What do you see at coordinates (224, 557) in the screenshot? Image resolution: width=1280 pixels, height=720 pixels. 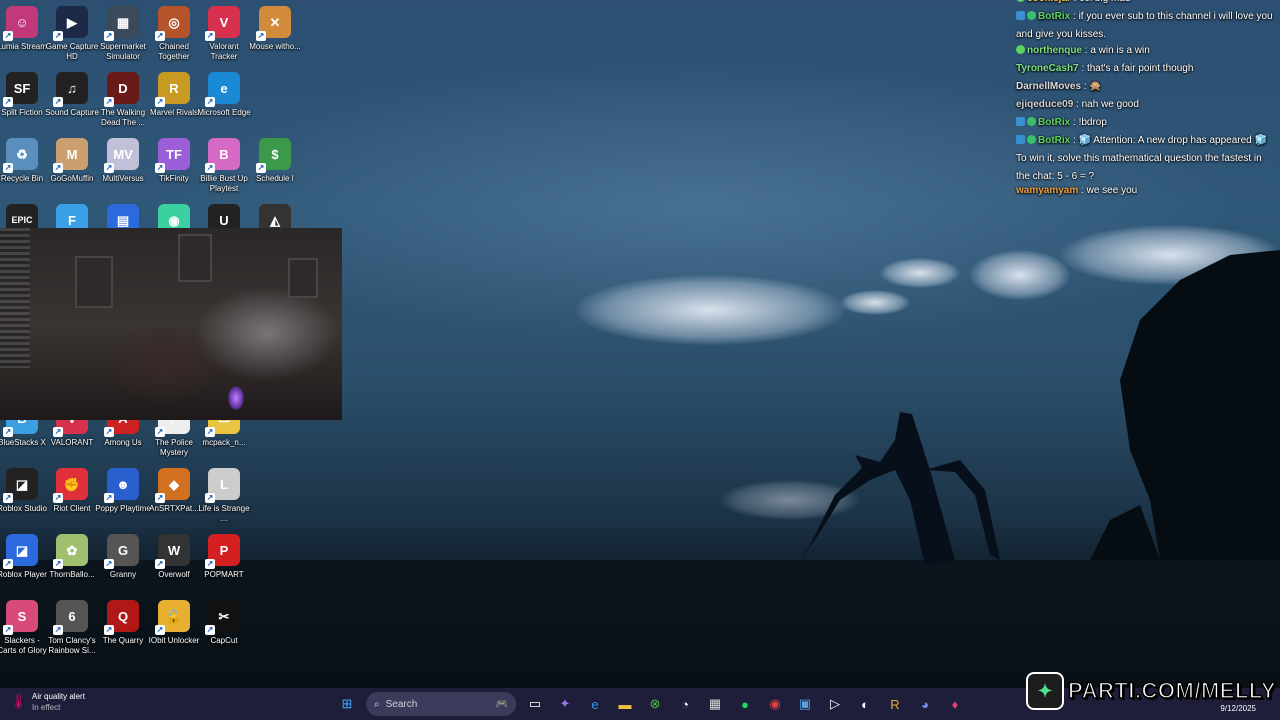 I see `desktop-icon: P ↗ POPMART` at bounding box center [224, 557].